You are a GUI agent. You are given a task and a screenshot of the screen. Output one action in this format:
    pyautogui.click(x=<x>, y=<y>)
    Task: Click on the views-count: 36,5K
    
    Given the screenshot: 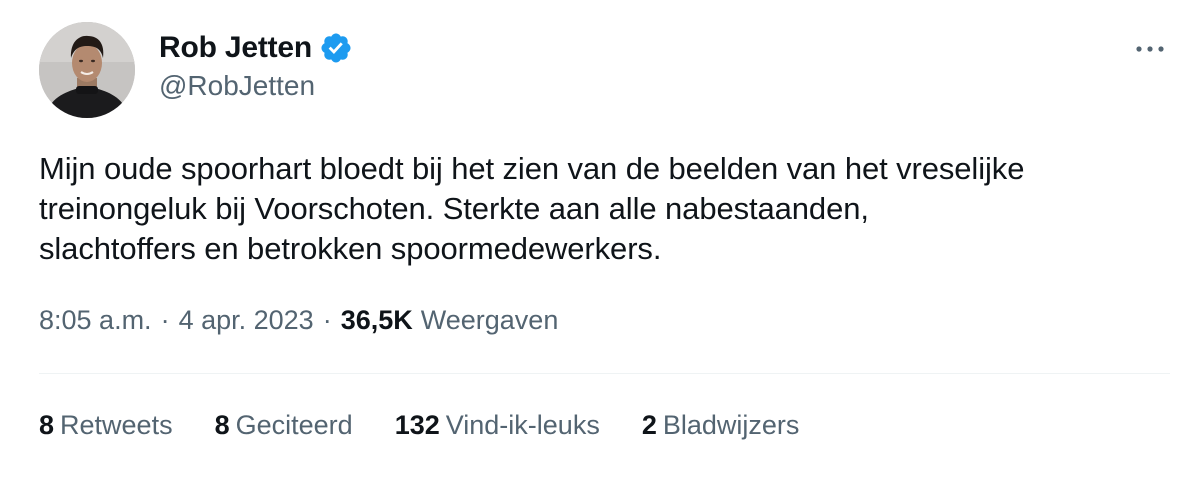 What is the action you would take?
    pyautogui.click(x=377, y=320)
    